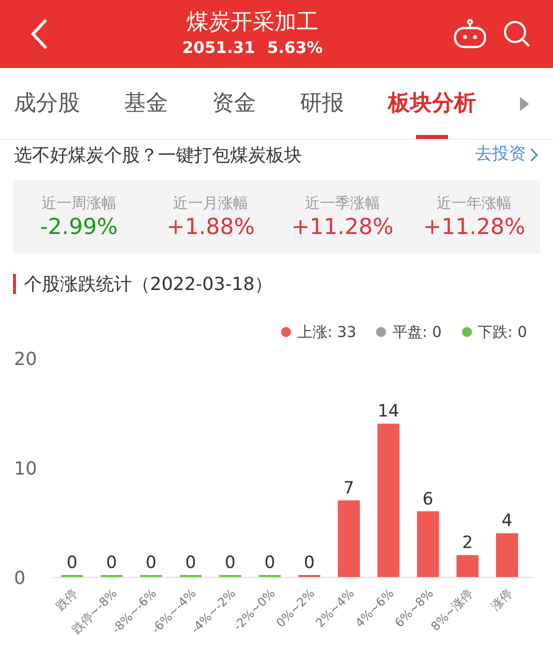 This screenshot has height=645, width=553. Describe the element at coordinates (25, 359) in the screenshot. I see `axis-tick-label: 20` at that location.